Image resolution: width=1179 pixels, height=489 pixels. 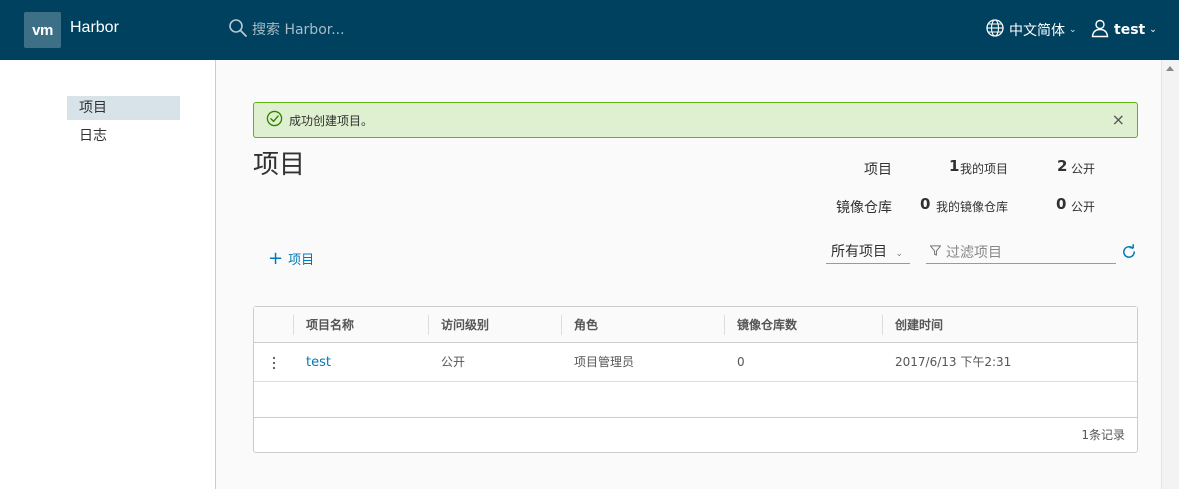 What do you see at coordinates (352, 30) in the screenshot?
I see `search-input` at bounding box center [352, 30].